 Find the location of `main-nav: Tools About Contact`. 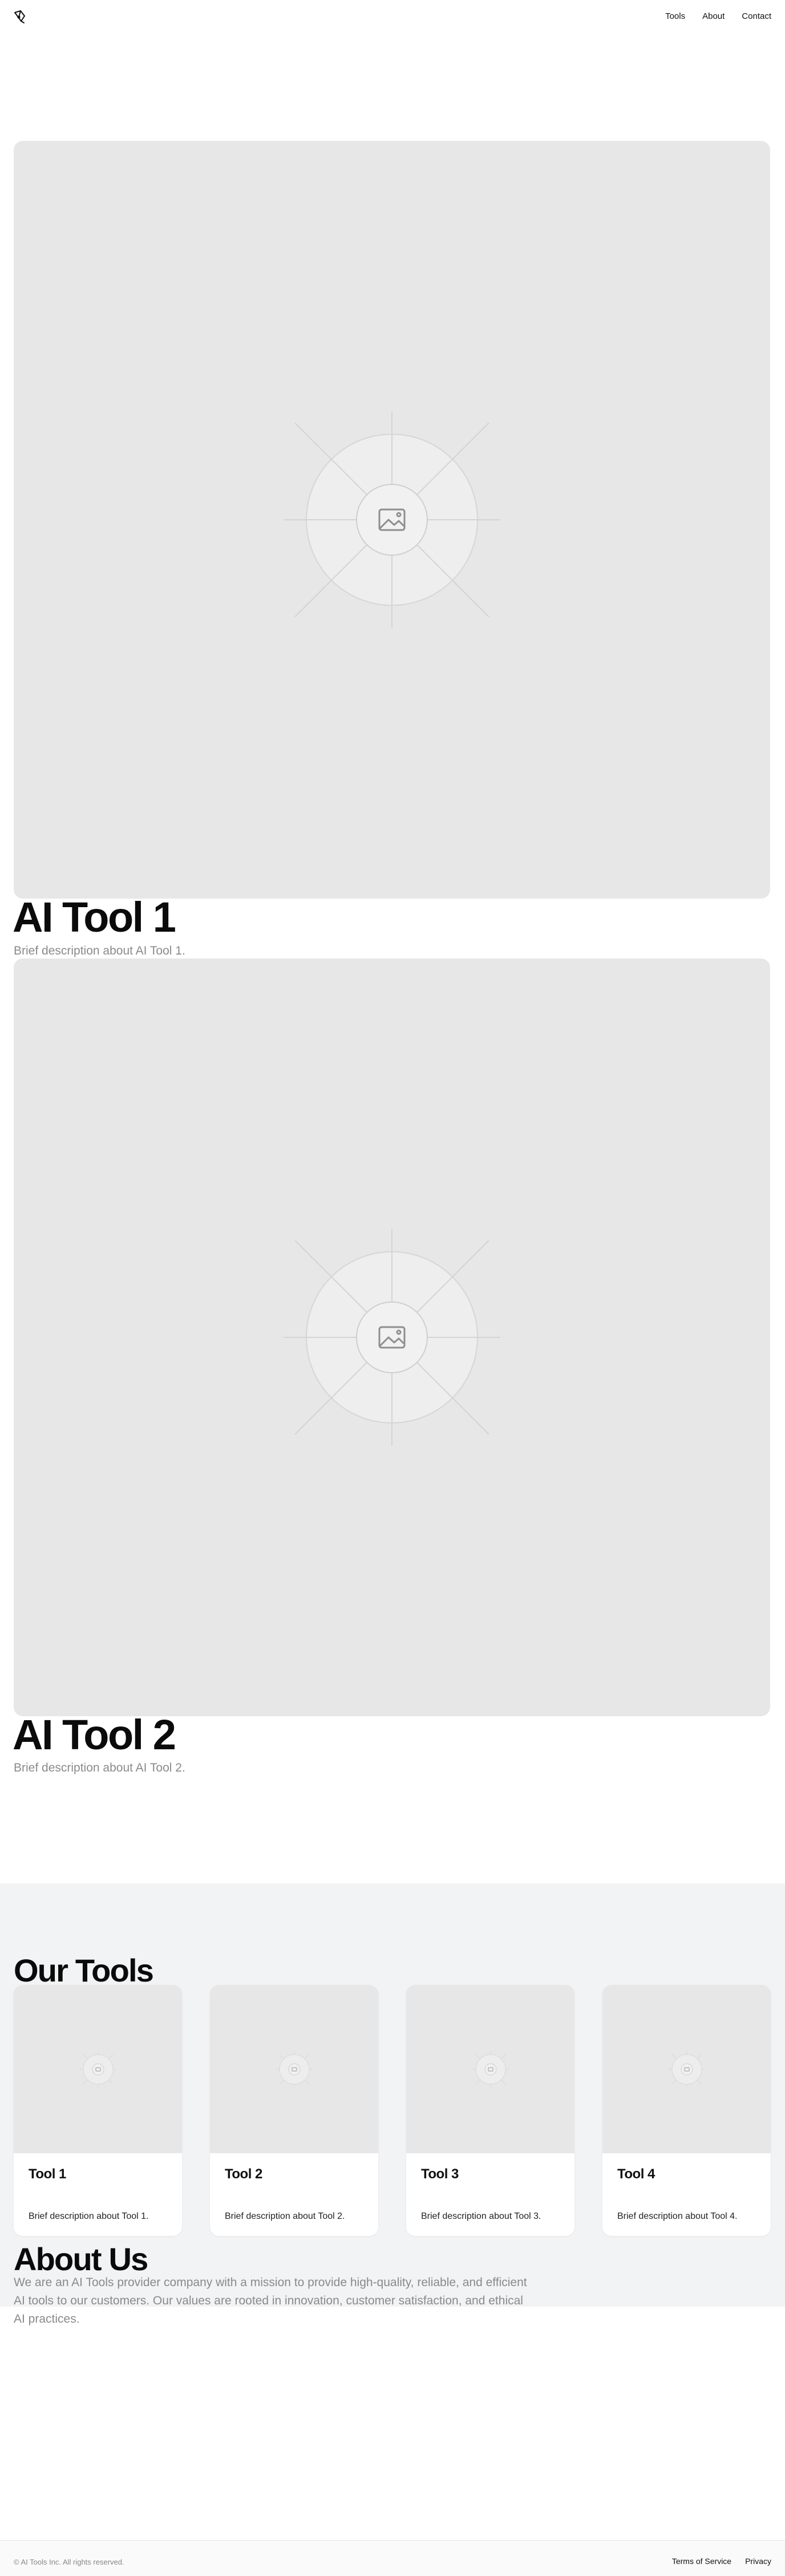

main-nav: Tools About Contact is located at coordinates (718, 16).